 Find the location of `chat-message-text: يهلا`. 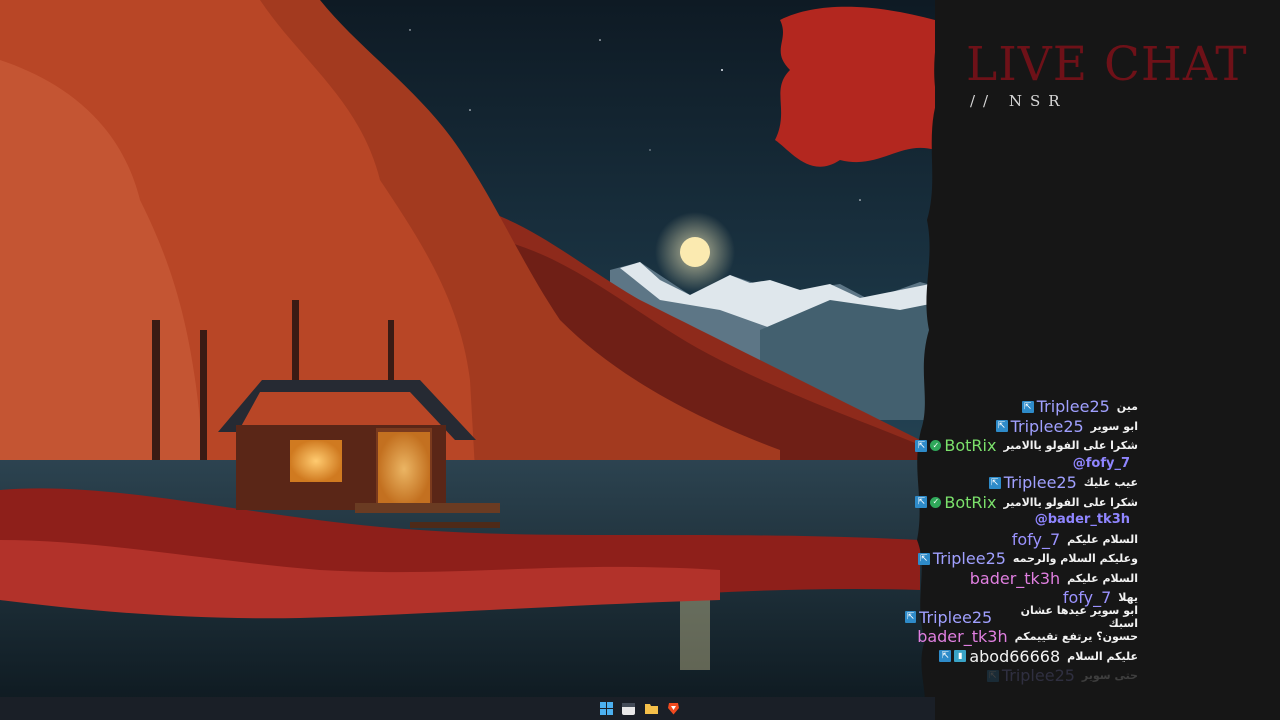

chat-message-text: يهلا is located at coordinates (1128, 598).